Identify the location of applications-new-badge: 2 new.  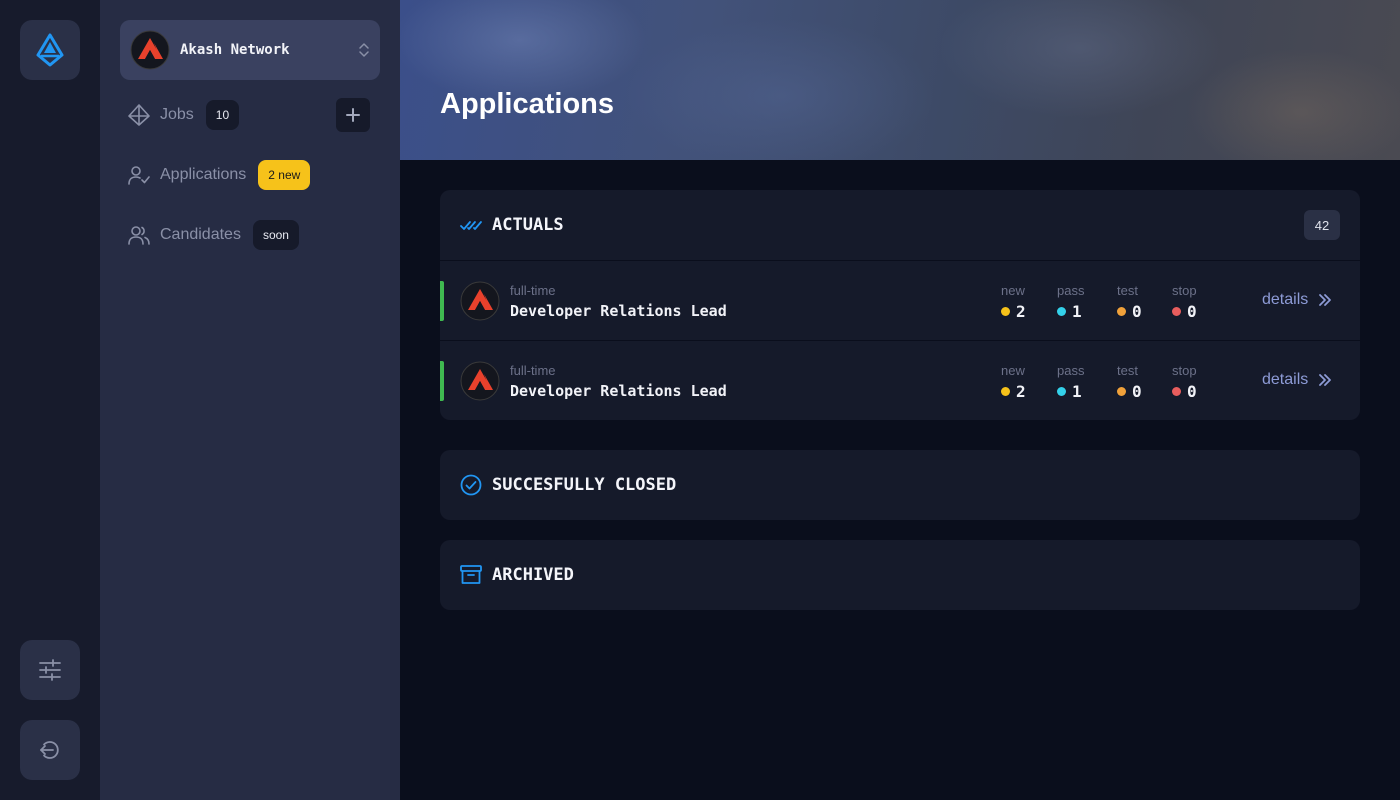
(284, 175).